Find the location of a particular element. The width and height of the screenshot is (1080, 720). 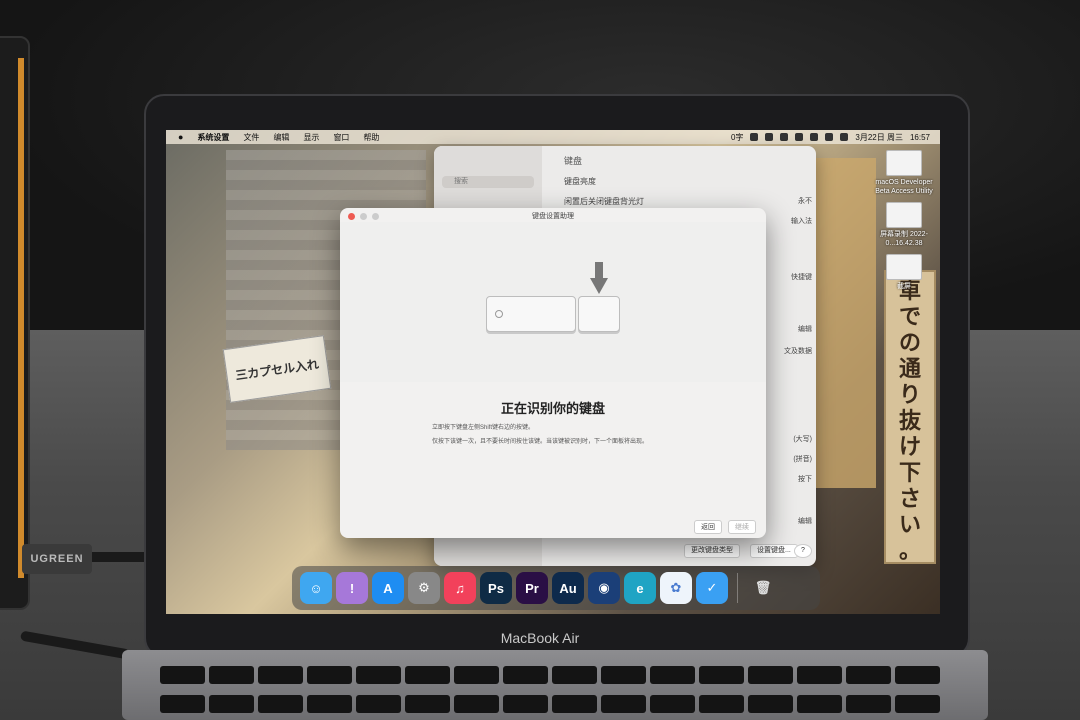

cat-icon is located at coordinates (769, 137).